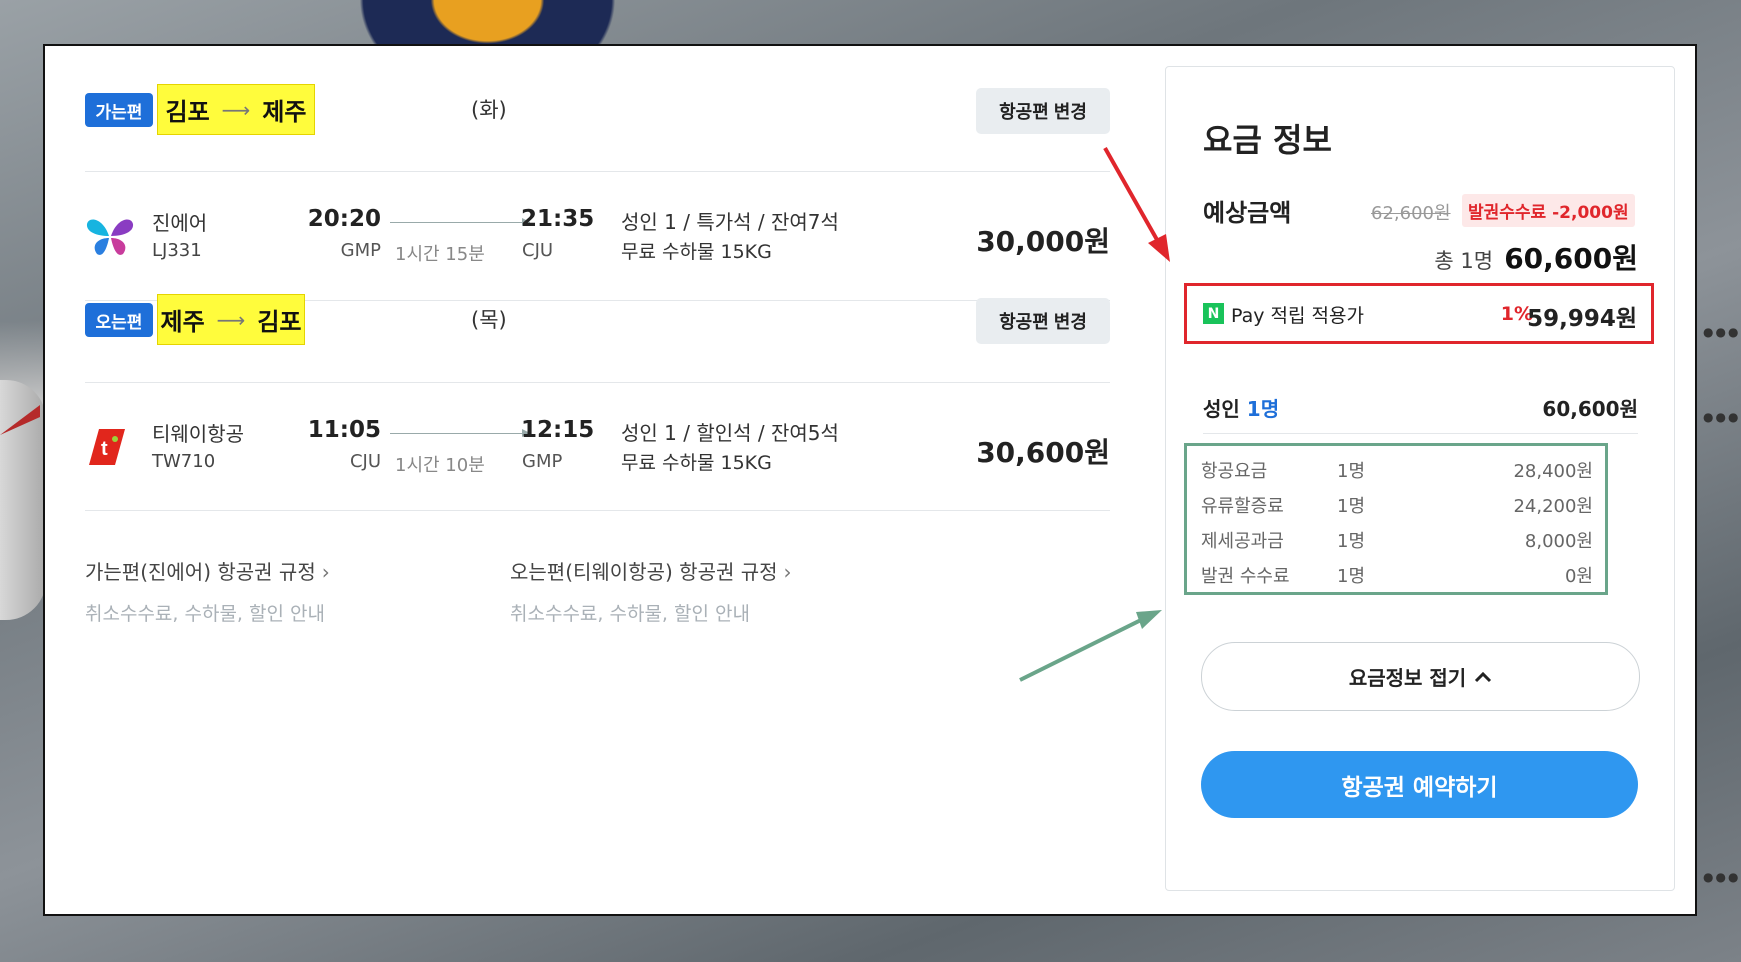  I want to click on outbound-change-flight-button: 항공편 변경, so click(1043, 111).